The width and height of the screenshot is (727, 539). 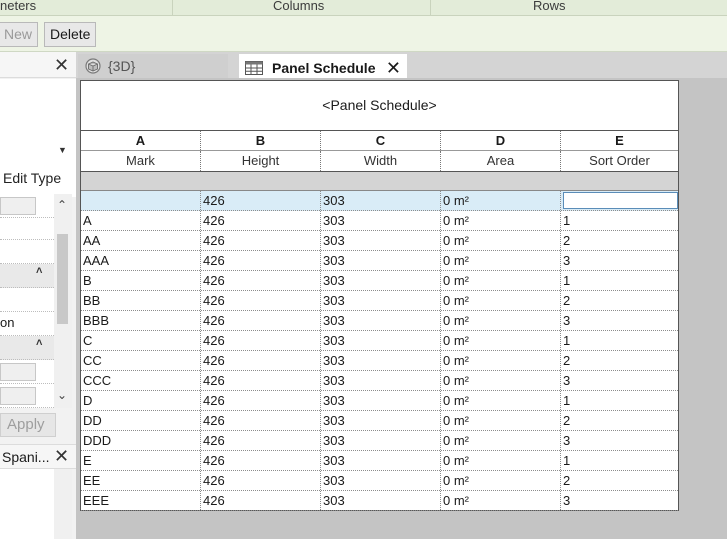 I want to click on table-row: EEE 426 303 0 m² 3, so click(x=379, y=501).